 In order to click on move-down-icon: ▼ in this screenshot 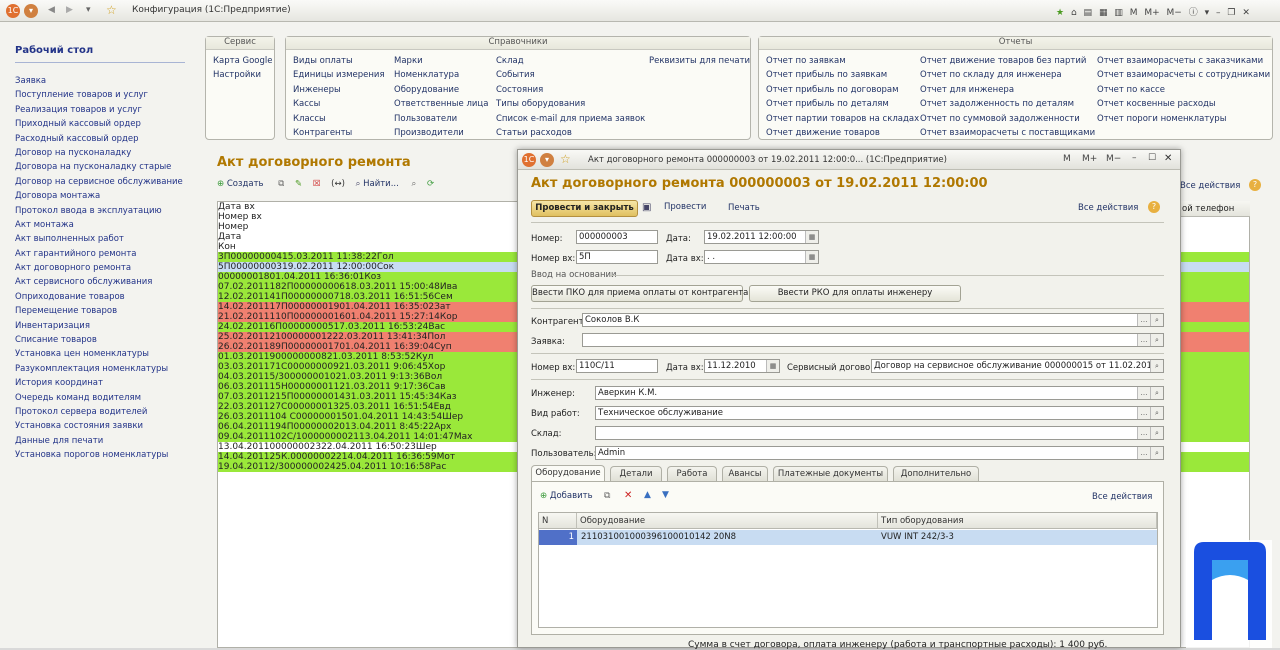, I will do `click(665, 495)`.